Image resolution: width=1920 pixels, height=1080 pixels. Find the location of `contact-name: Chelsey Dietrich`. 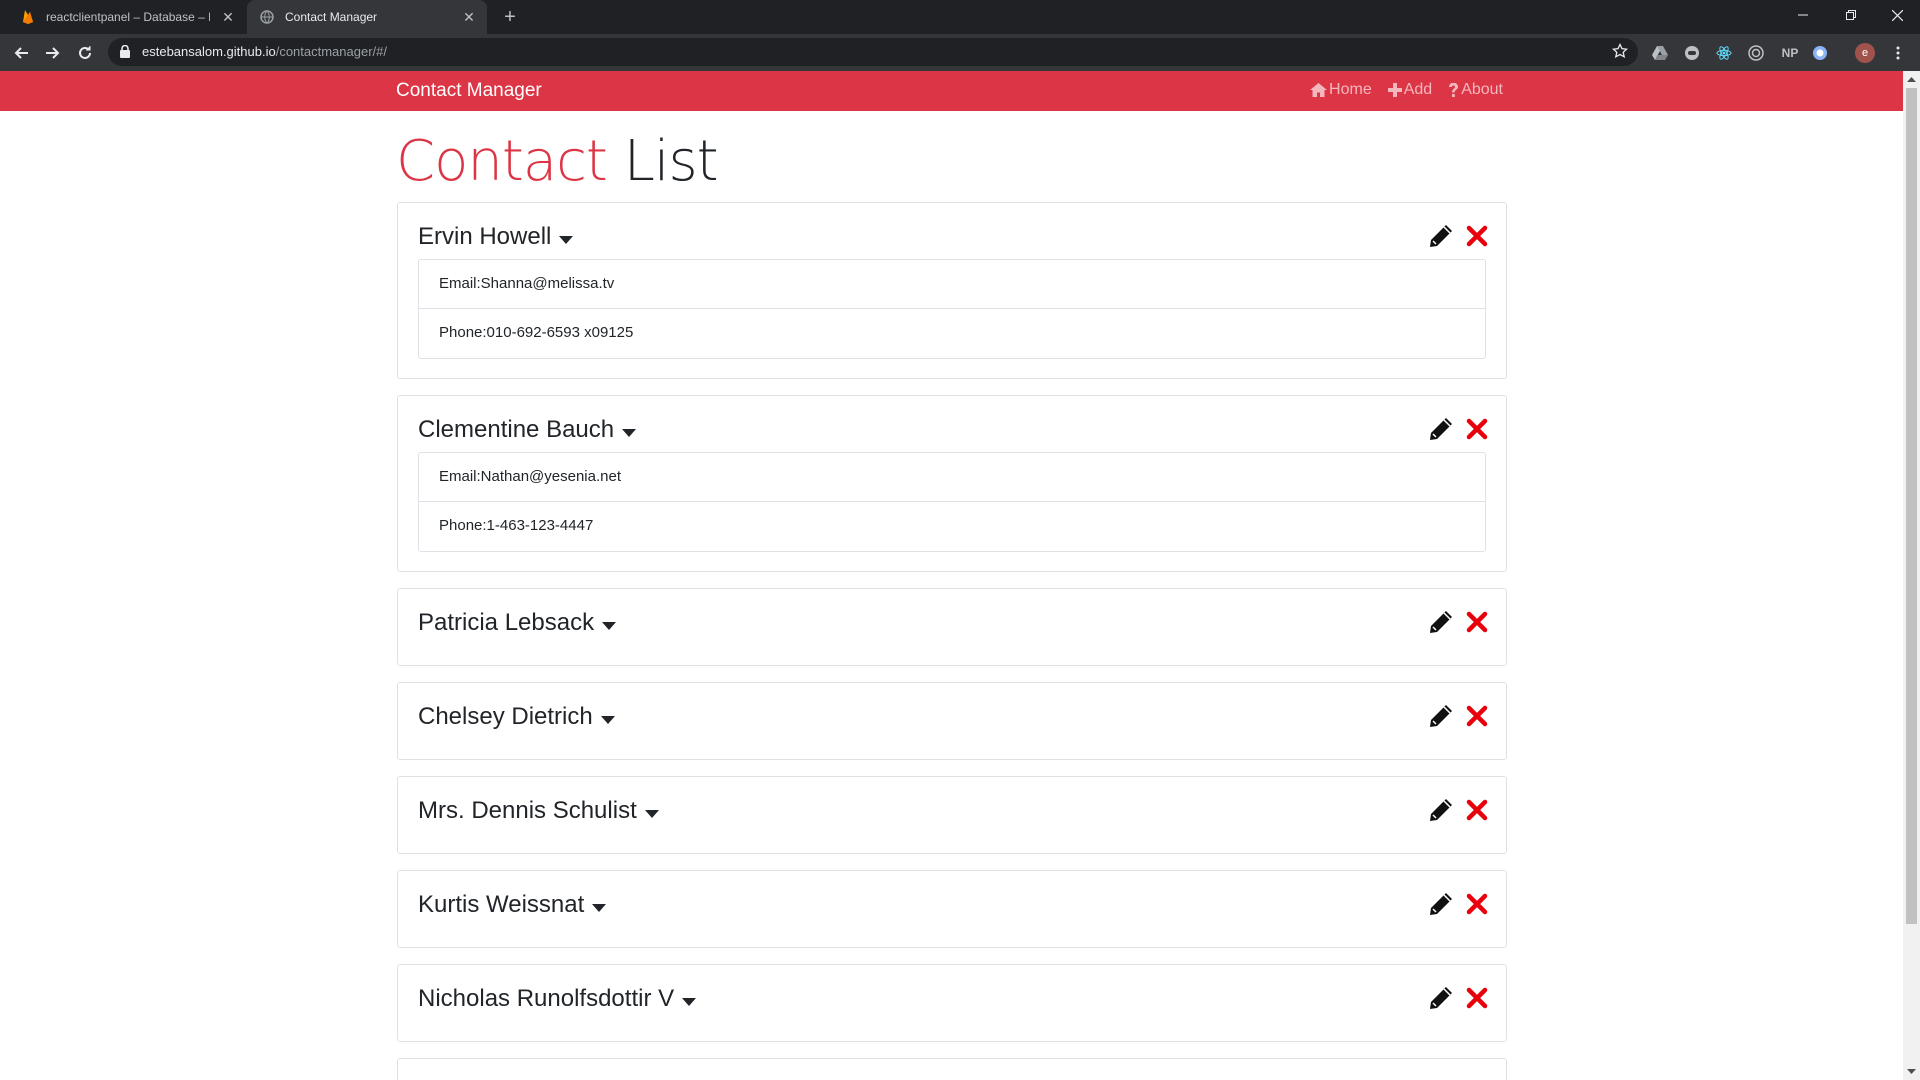

contact-name: Chelsey Dietrich is located at coordinates (505, 716).